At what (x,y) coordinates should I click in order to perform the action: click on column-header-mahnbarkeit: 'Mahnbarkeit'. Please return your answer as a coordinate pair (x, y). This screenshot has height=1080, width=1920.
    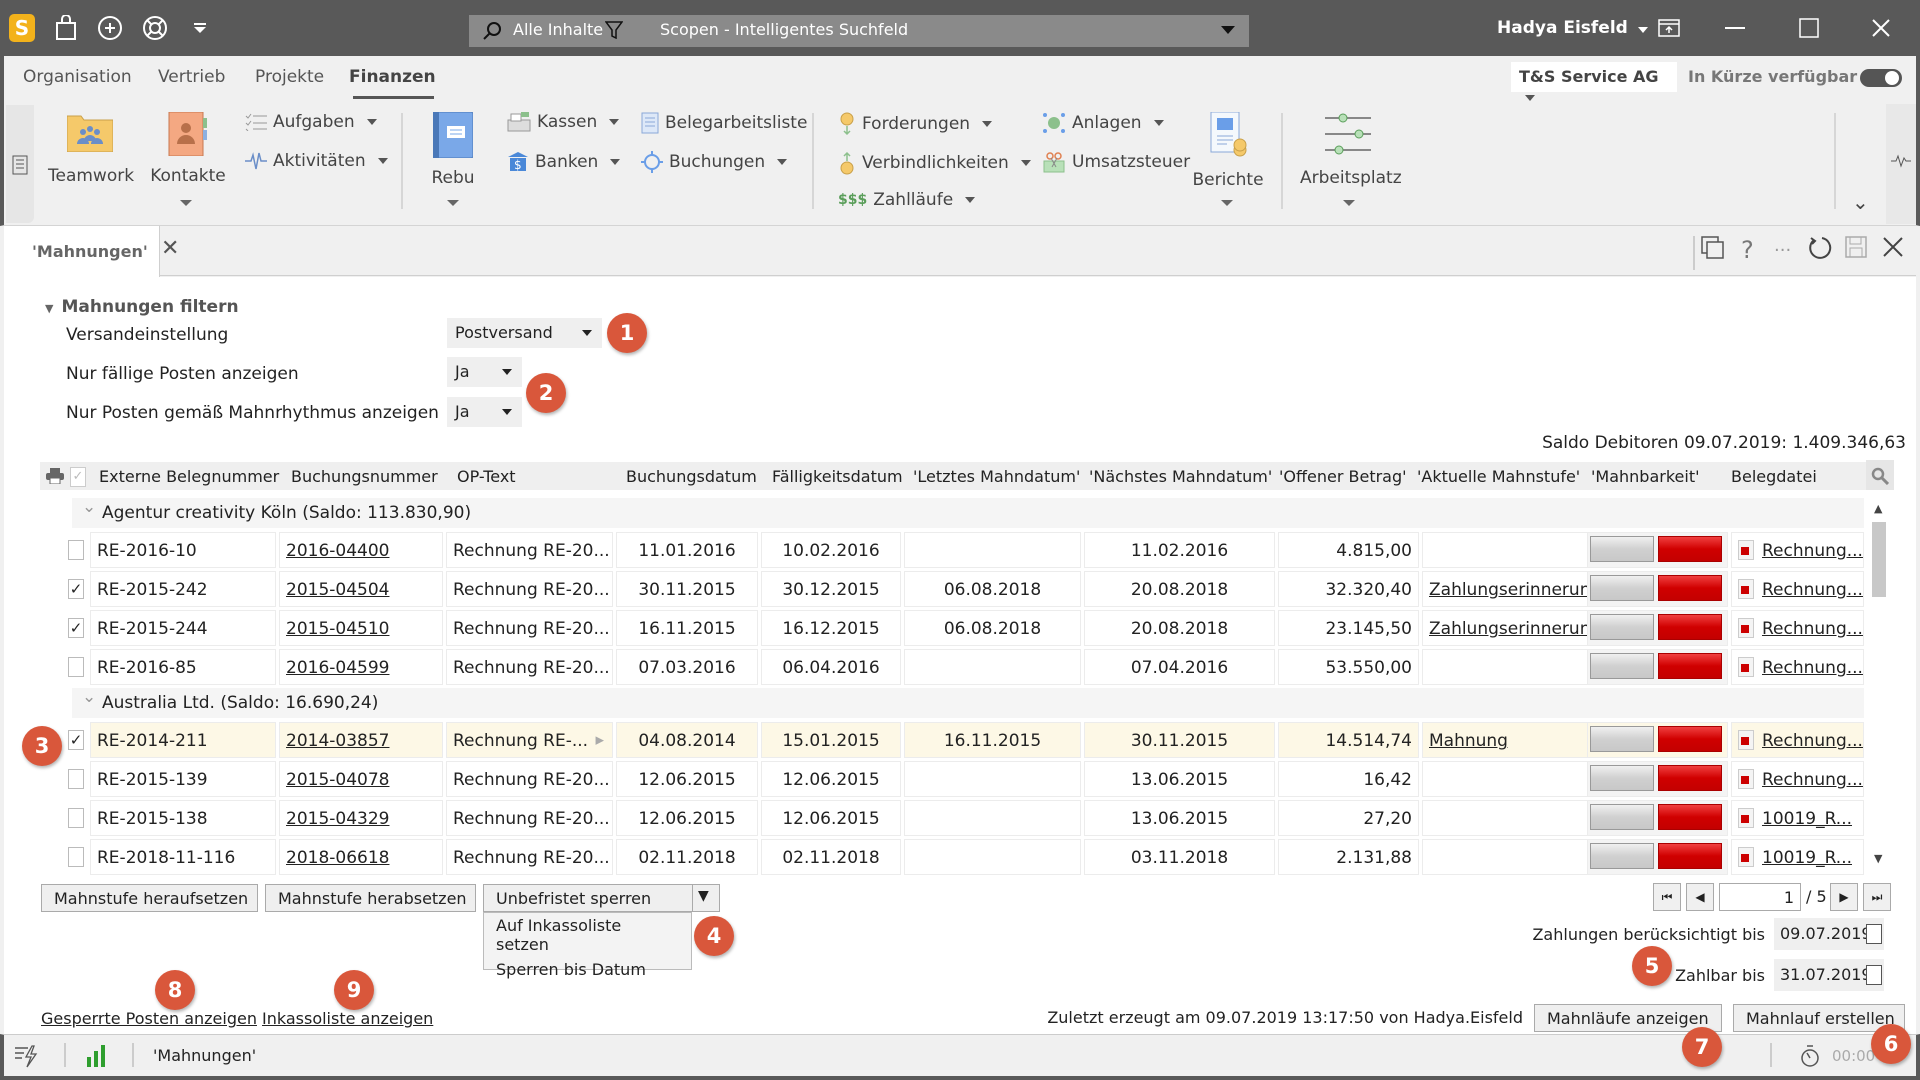
    Looking at the image, I should click on (1645, 476).